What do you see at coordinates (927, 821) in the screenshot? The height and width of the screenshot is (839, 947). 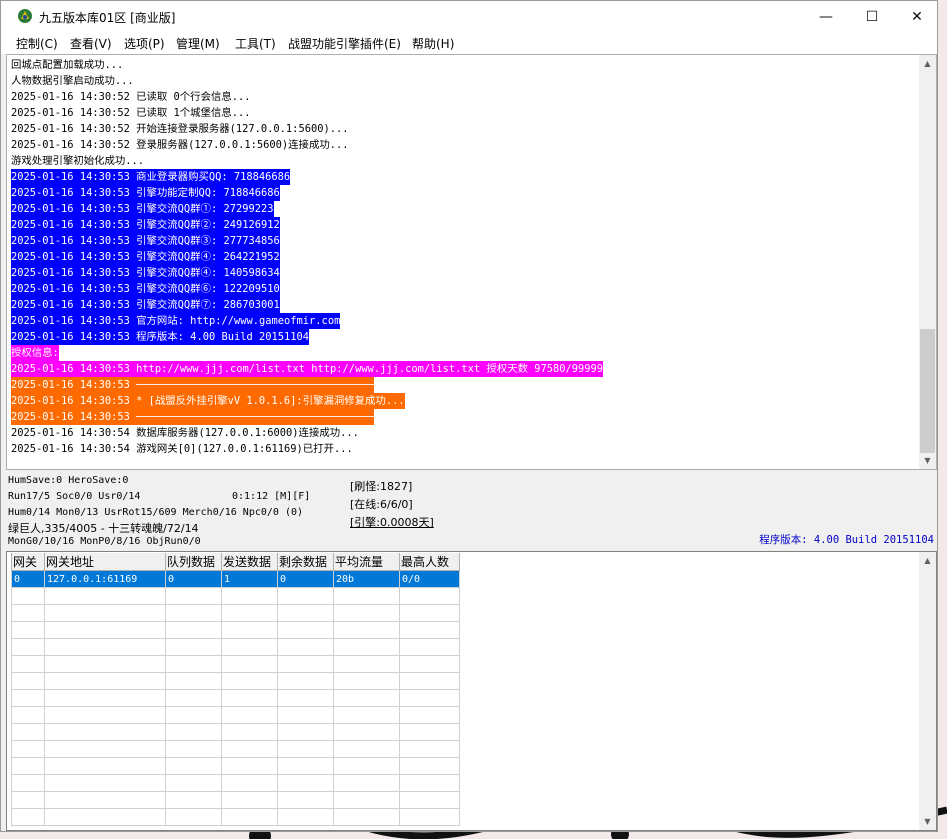 I see `table-scroll-down-icon: ▼` at bounding box center [927, 821].